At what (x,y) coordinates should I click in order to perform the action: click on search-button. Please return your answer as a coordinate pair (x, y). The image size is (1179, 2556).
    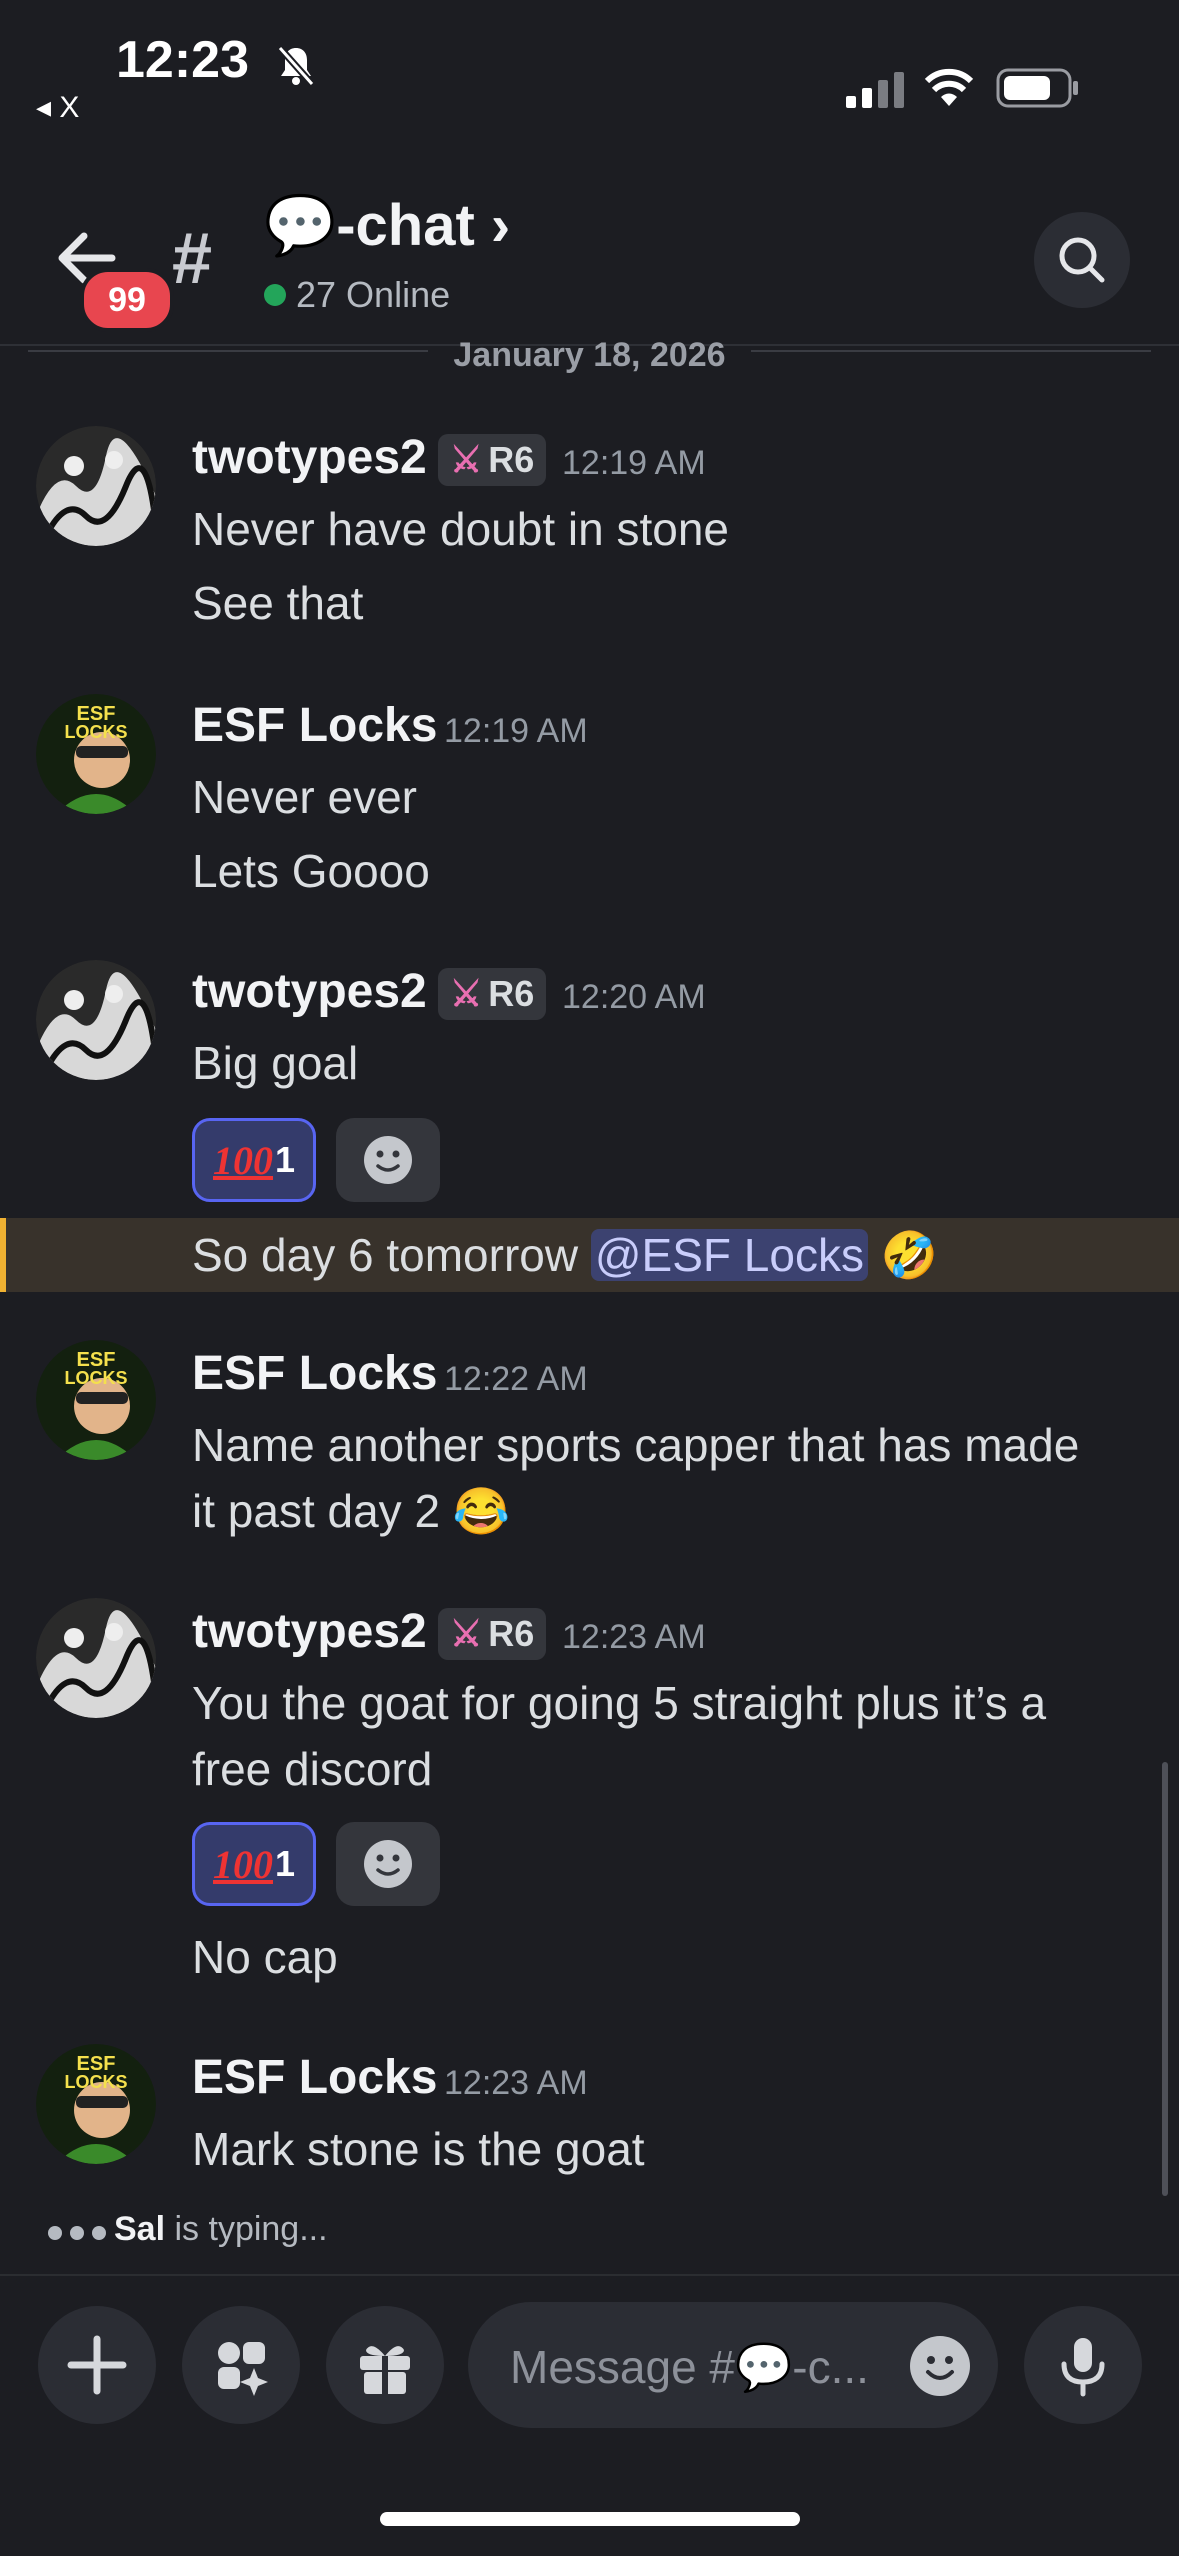
    Looking at the image, I should click on (1082, 260).